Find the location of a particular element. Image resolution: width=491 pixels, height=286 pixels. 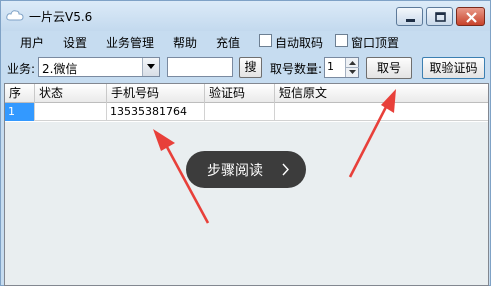

cell-status is located at coordinates (71, 112).